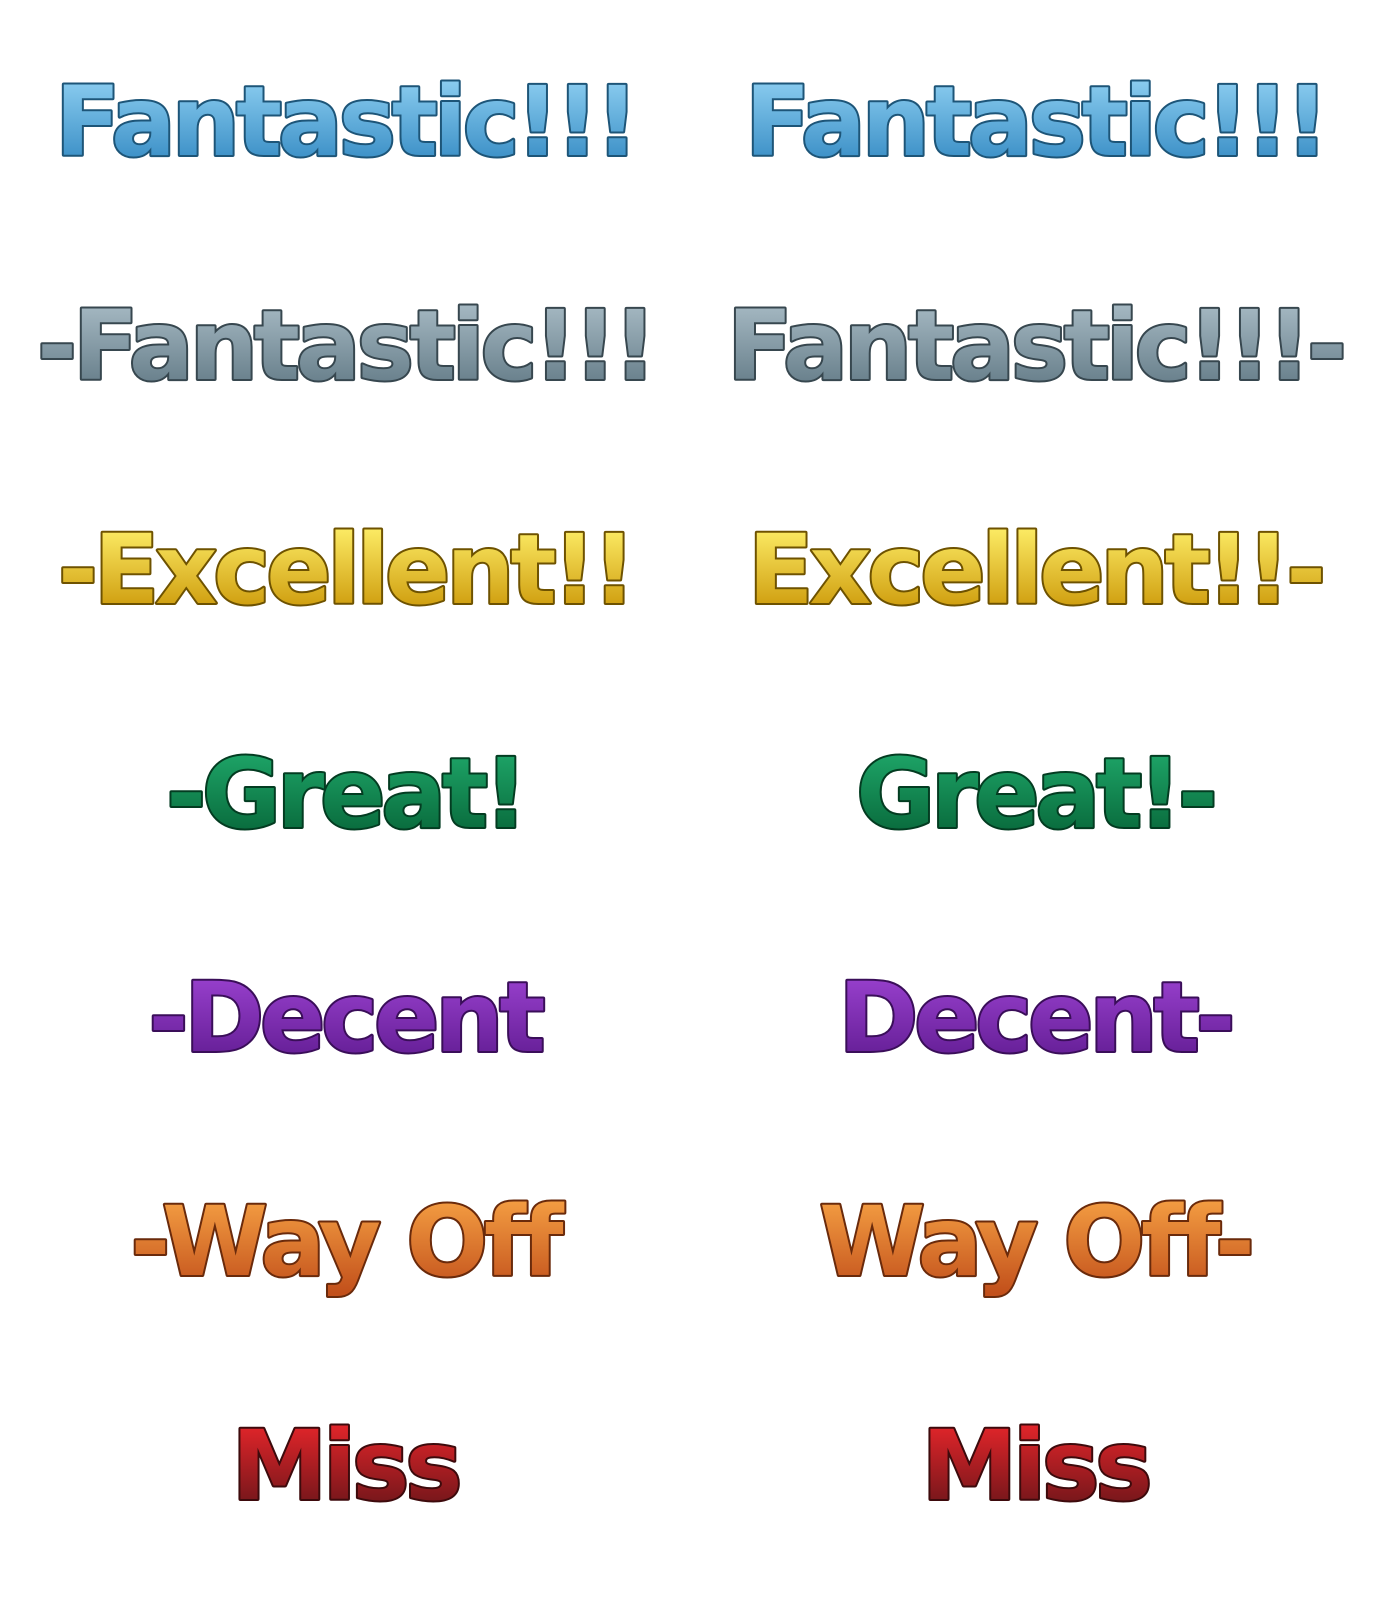  I want to click on judgment-great-left: -Great!, so click(345, 794).